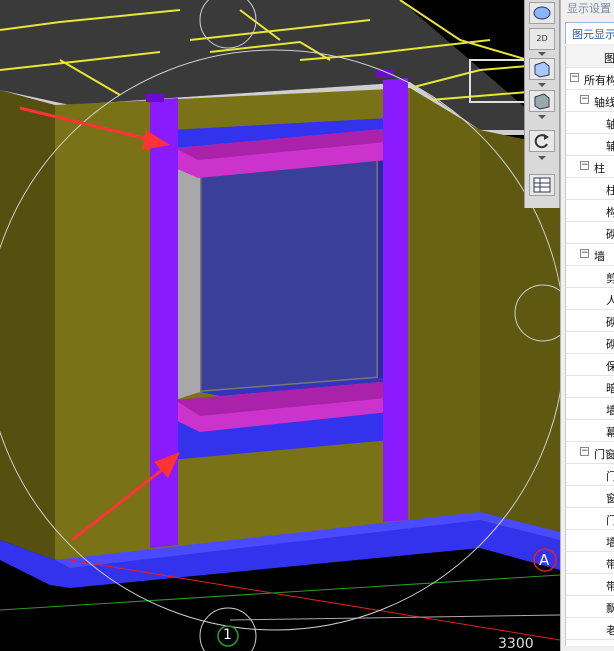 The height and width of the screenshot is (651, 614). I want to click on right-column, so click(395, 300).